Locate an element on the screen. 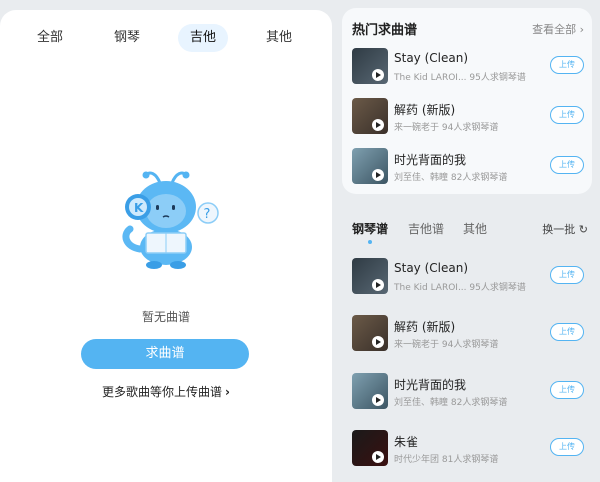 The image size is (600, 482). song-meta: 时代少年团 81人求钢琴谱 is located at coordinates (446, 460).